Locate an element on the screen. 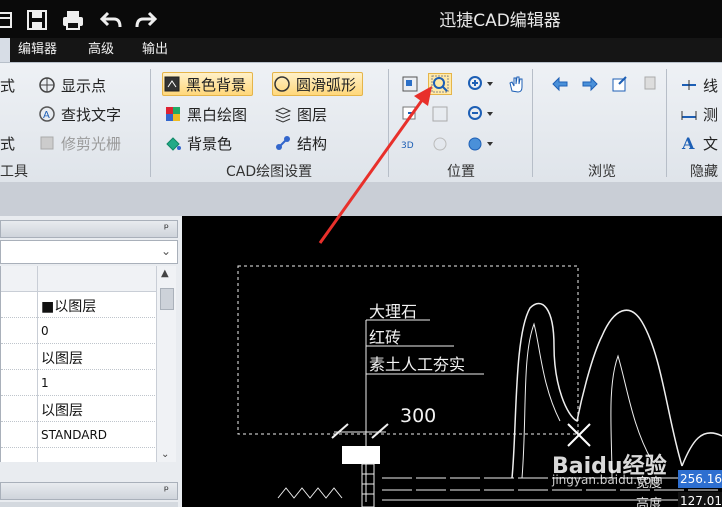 This screenshot has width=722, height=507. arrow-right-icon is located at coordinates (590, 84).